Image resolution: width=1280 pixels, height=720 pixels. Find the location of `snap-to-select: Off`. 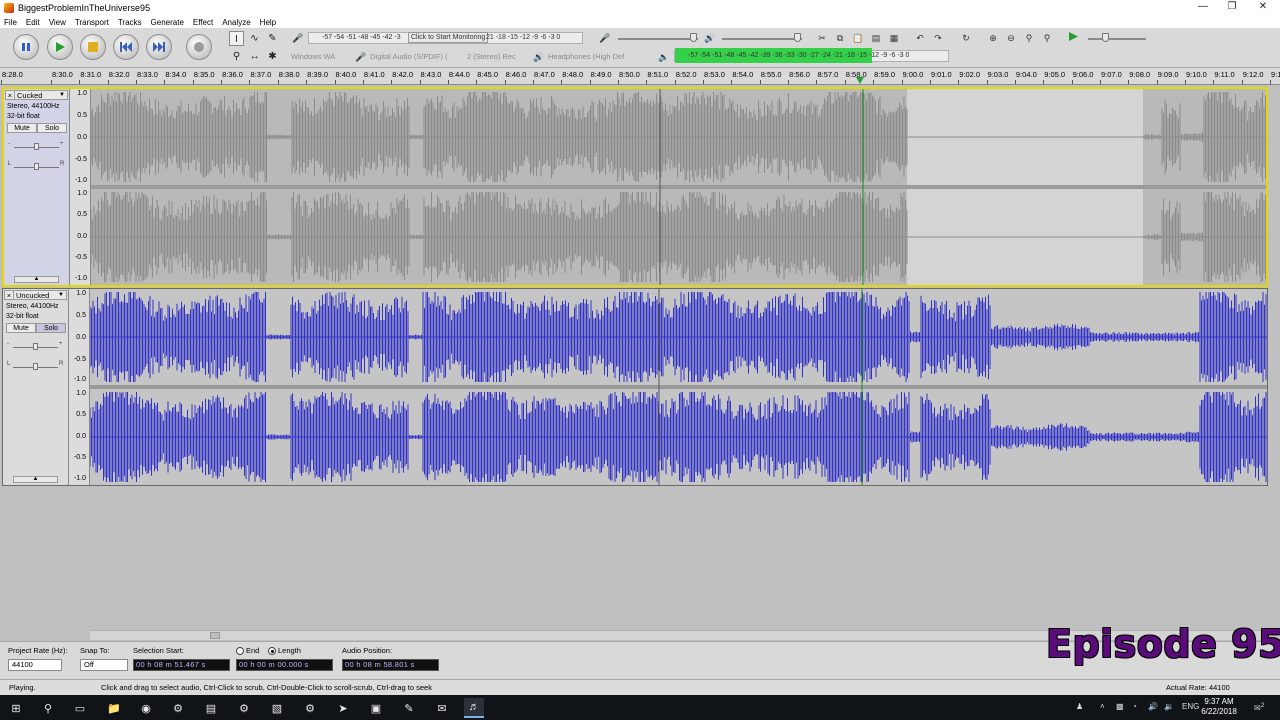

snap-to-select: Off is located at coordinates (104, 665).